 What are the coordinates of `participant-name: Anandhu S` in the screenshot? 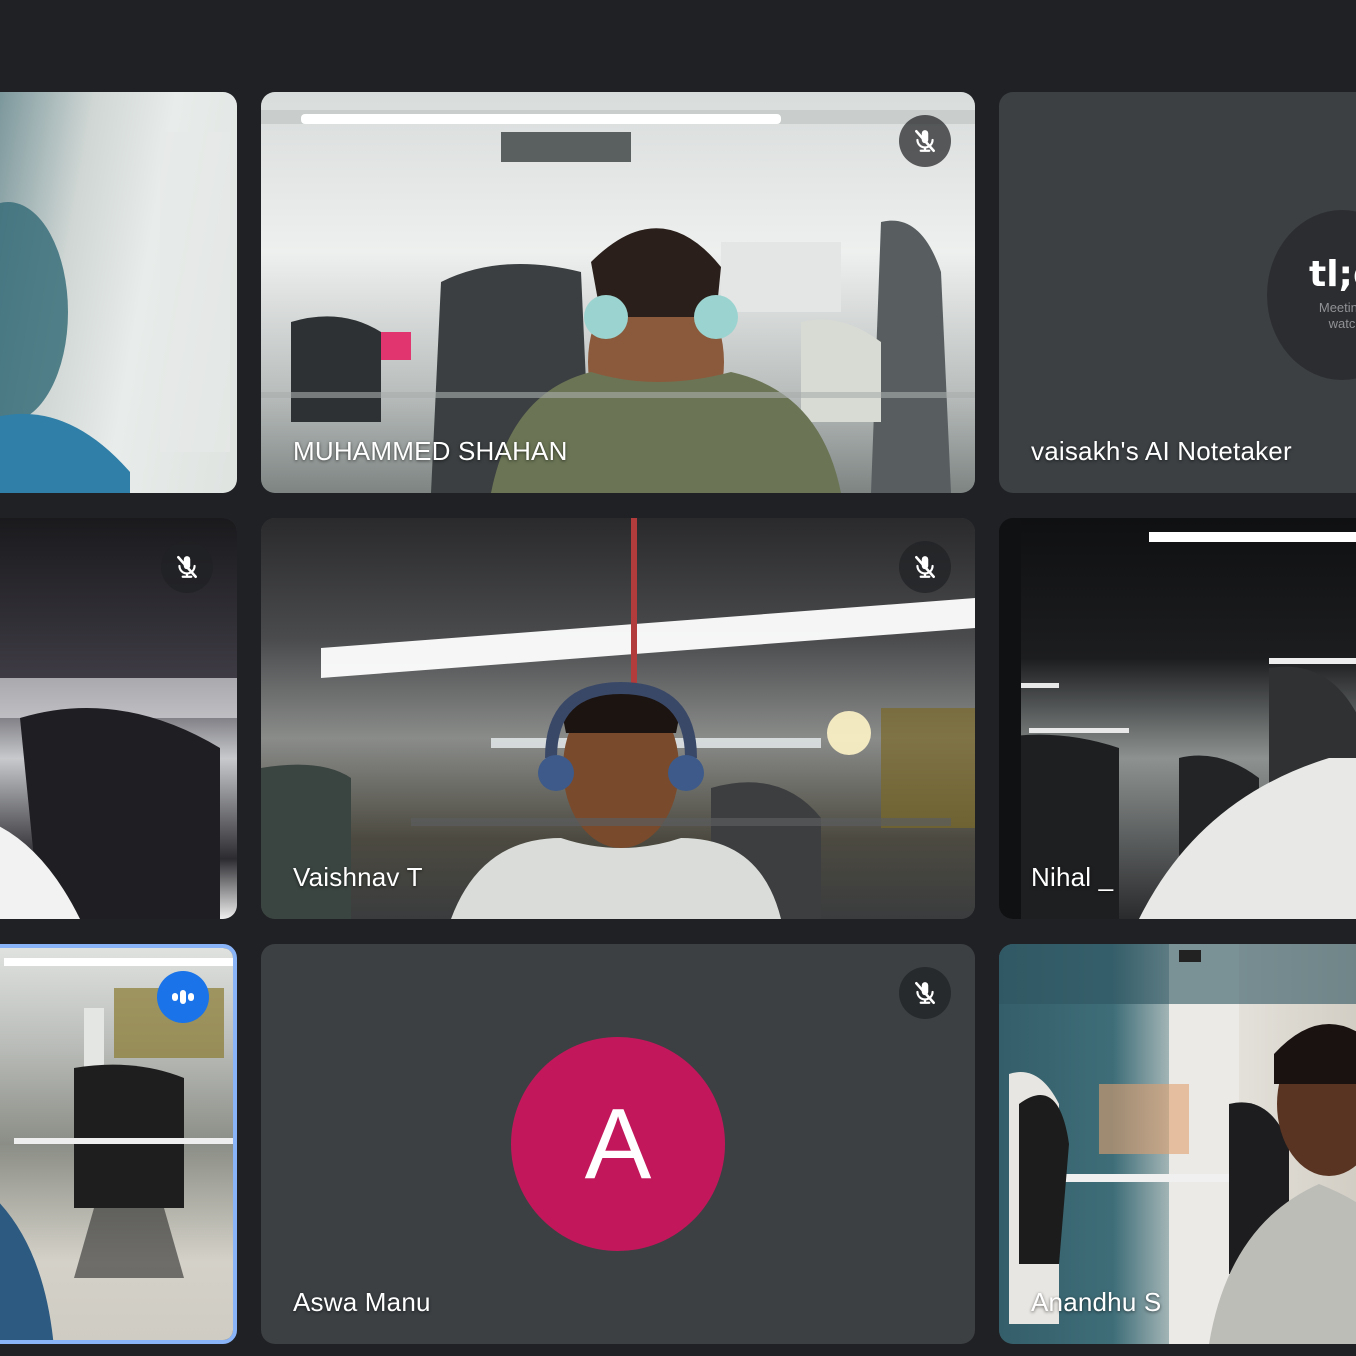 It's located at (1096, 1302).